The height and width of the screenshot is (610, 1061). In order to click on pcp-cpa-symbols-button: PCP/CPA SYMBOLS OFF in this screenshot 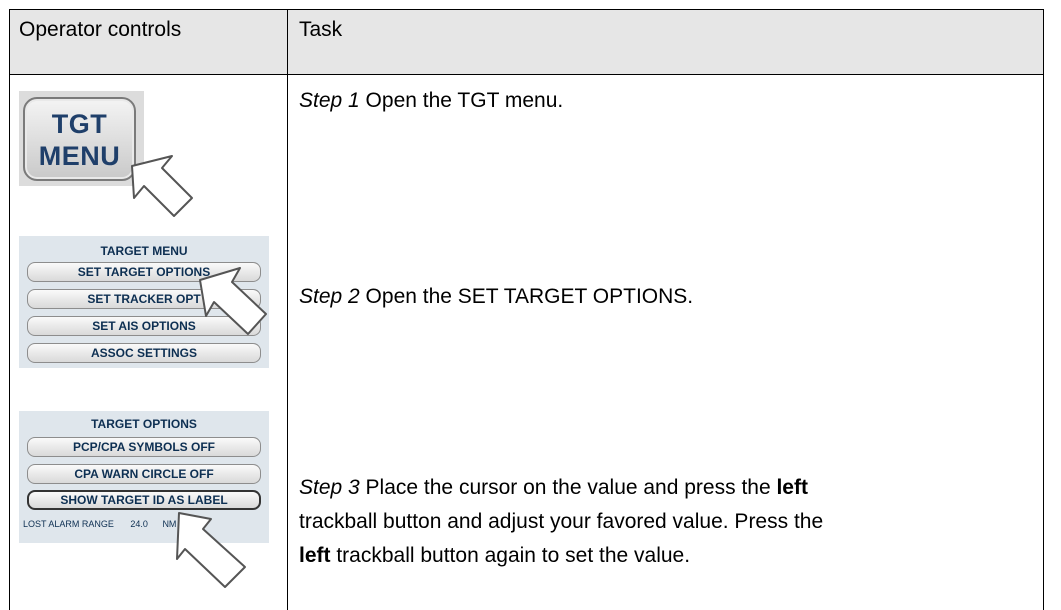, I will do `click(144, 447)`.